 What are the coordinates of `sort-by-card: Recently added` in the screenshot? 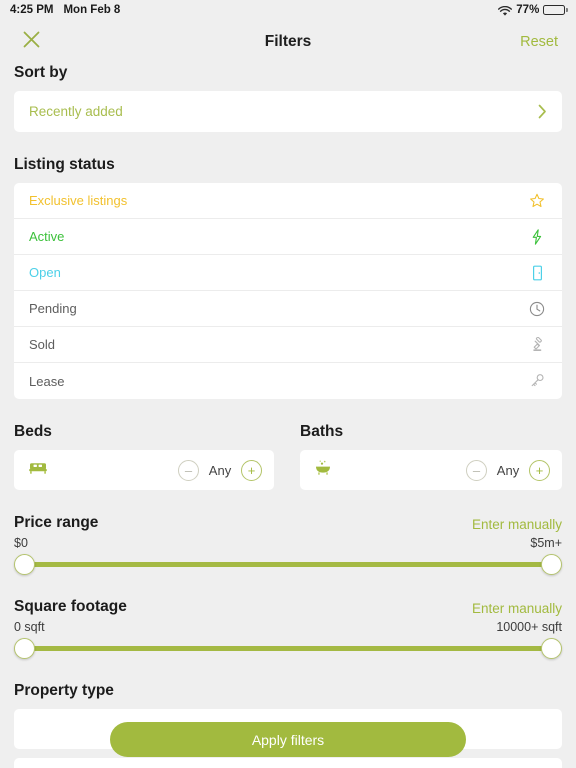 It's located at (288, 111).